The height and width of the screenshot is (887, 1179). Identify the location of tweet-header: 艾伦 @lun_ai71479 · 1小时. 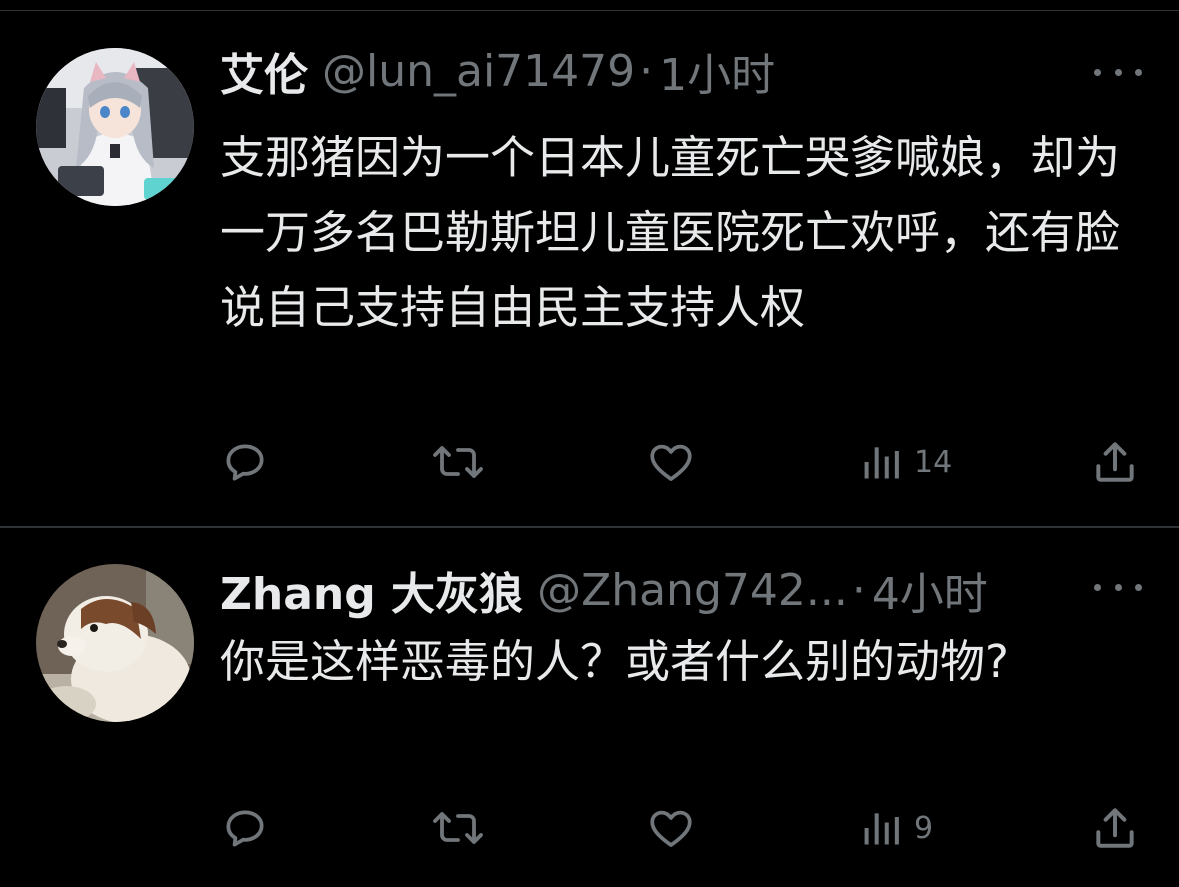
(497, 71).